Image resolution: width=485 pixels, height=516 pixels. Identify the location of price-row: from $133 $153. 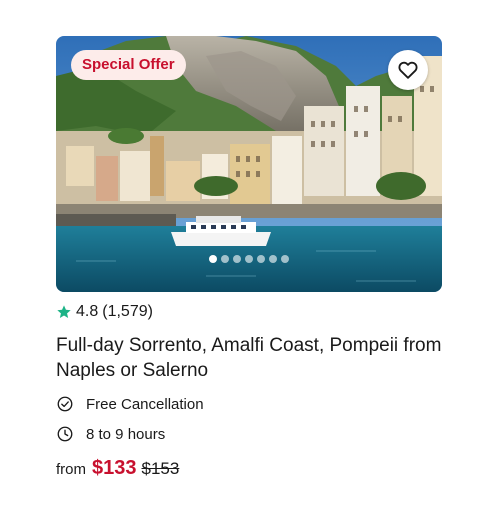
(249, 468).